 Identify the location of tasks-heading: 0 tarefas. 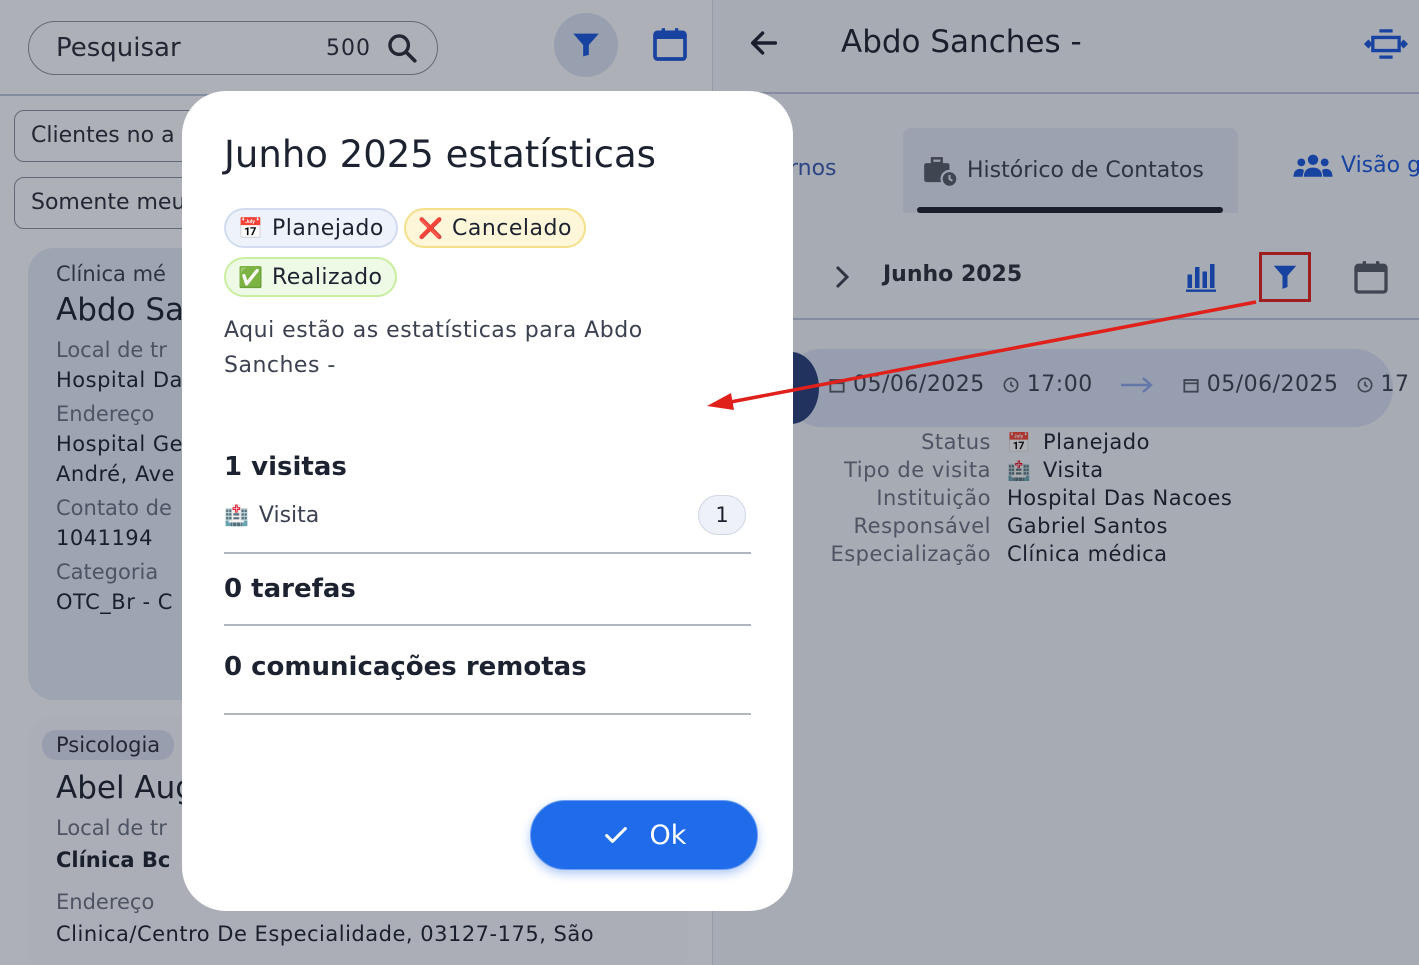
(290, 589).